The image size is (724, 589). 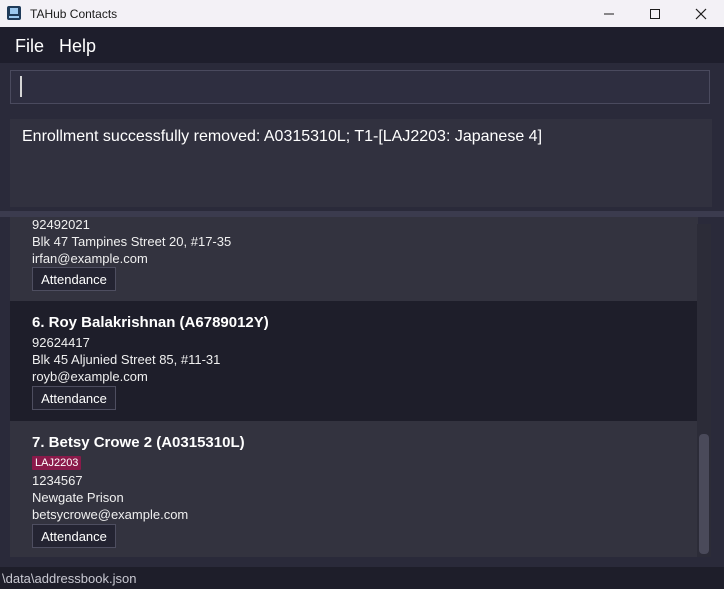 I want to click on command-input, so click(x=360, y=87).